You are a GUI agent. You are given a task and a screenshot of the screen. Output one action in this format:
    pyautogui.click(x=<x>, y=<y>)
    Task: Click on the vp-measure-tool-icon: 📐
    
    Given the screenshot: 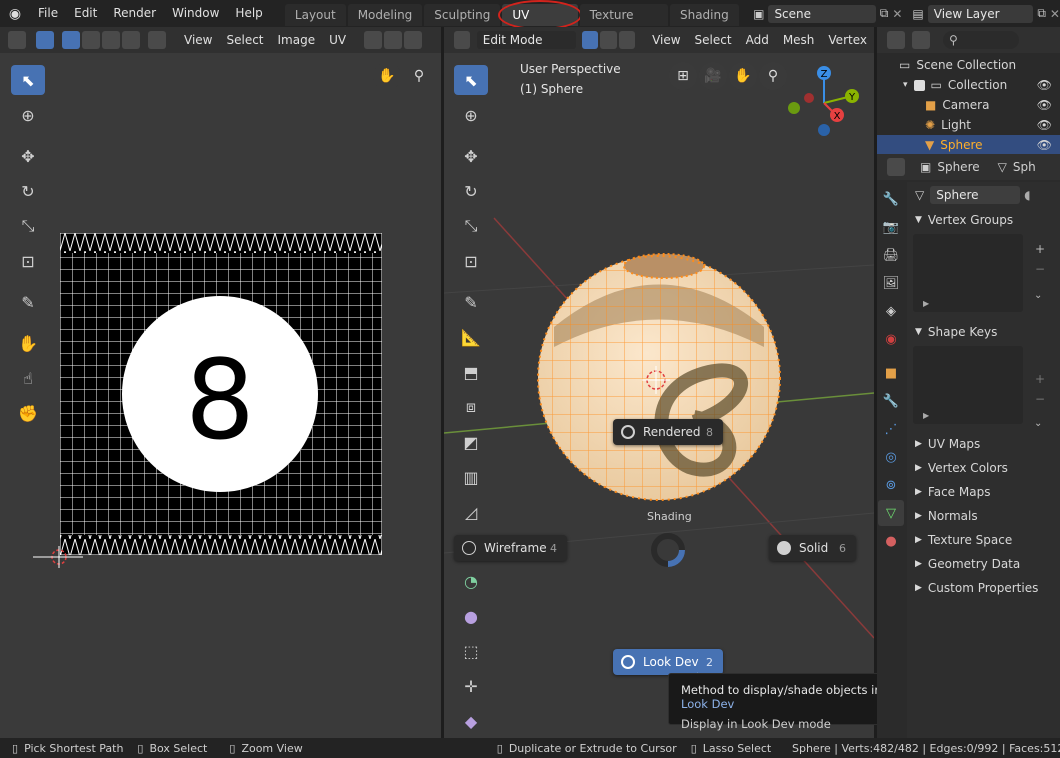 What is the action you would take?
    pyautogui.click(x=471, y=337)
    